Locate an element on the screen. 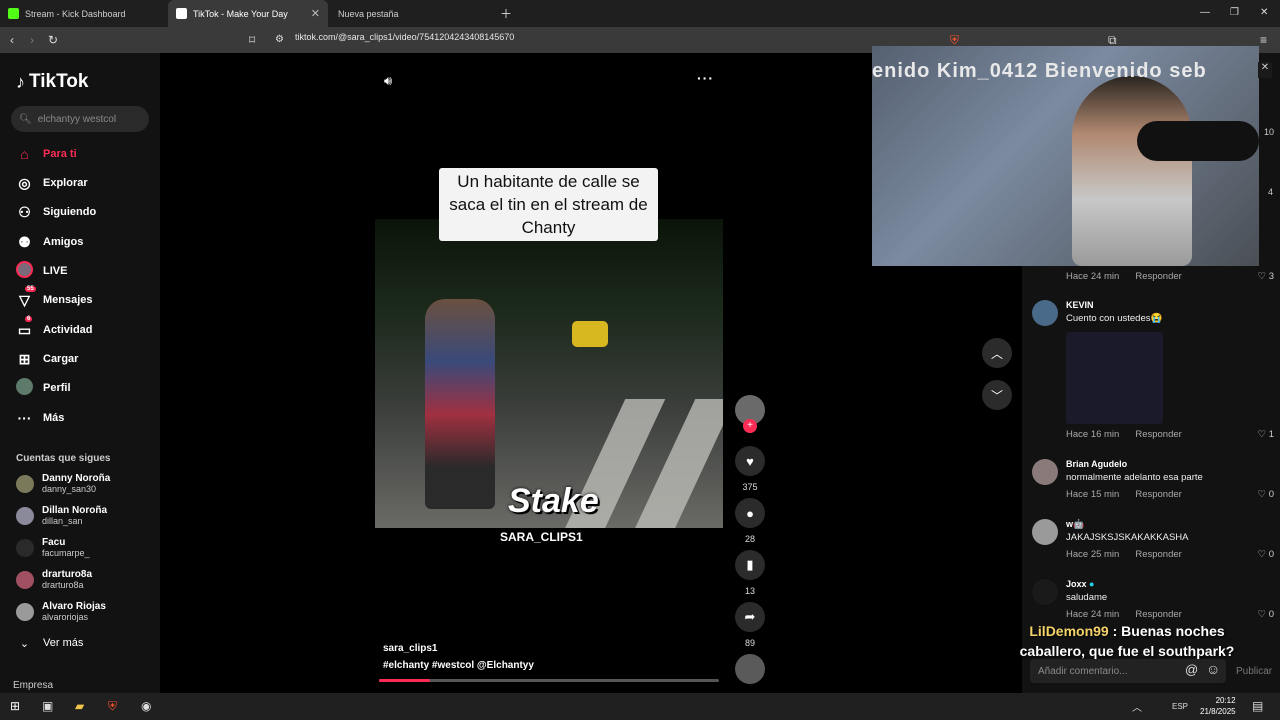 The width and height of the screenshot is (1280, 720). comment-author: Joxx ● is located at coordinates (1080, 584).